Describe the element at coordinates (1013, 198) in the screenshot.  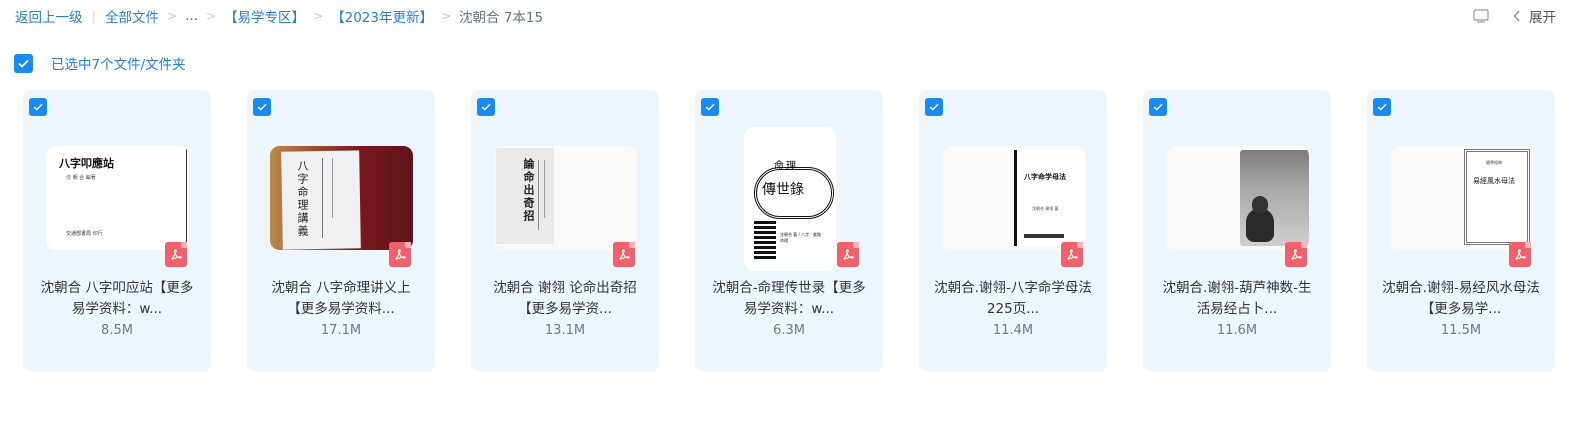
I see `file-thumbnail: 八字命学母法 沈朝合 谢翎 著` at that location.